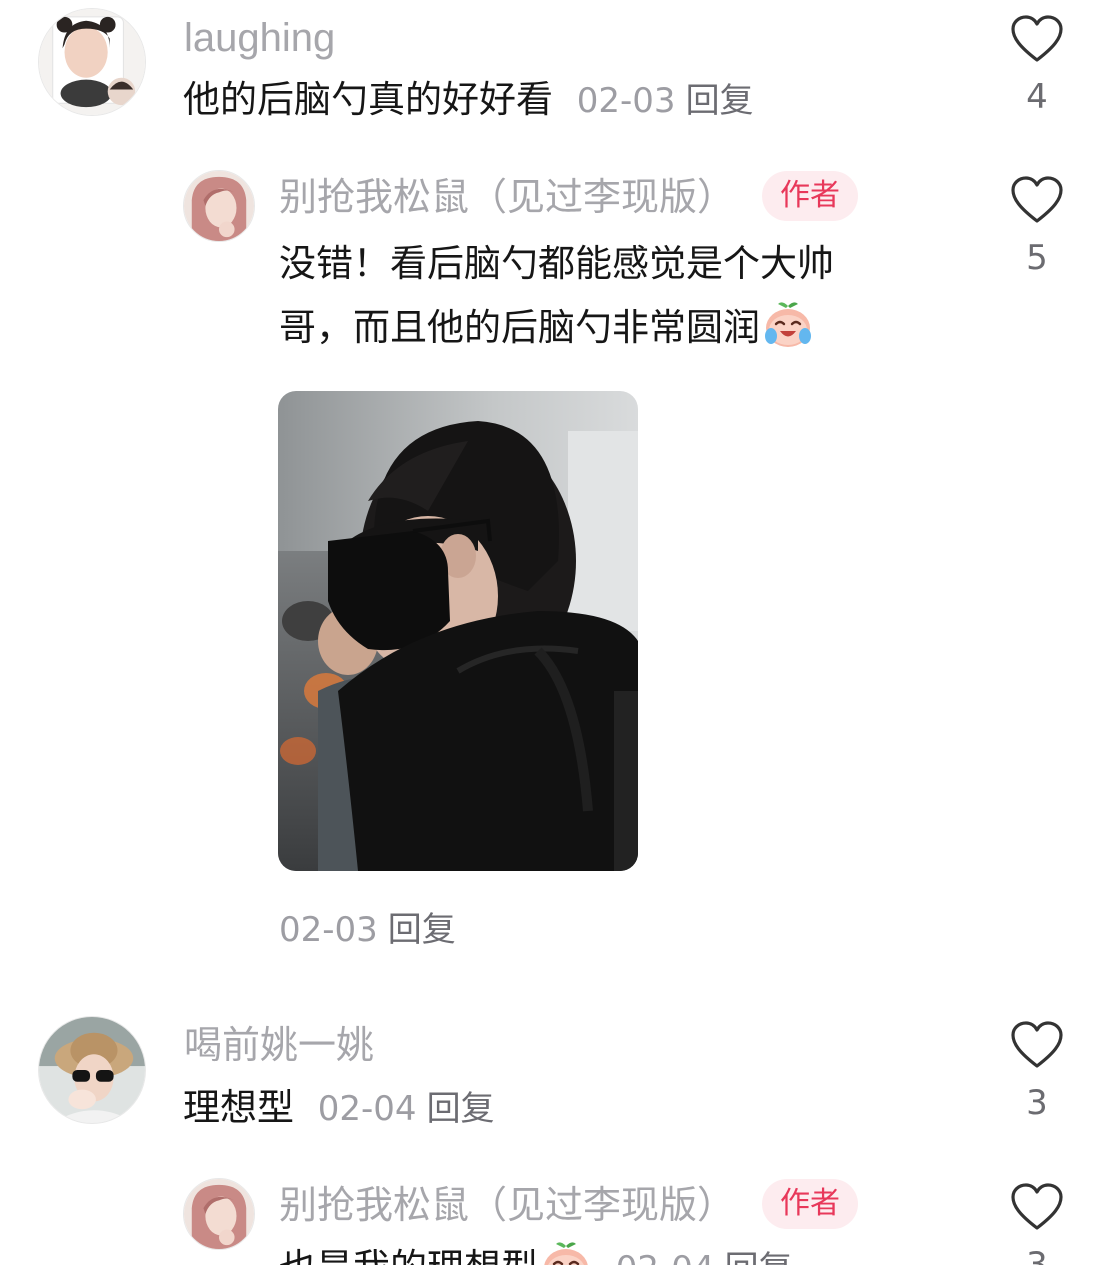 This screenshot has height=1265, width=1115. What do you see at coordinates (408, 1255) in the screenshot?
I see `comment-body: 也是我的理想型` at bounding box center [408, 1255].